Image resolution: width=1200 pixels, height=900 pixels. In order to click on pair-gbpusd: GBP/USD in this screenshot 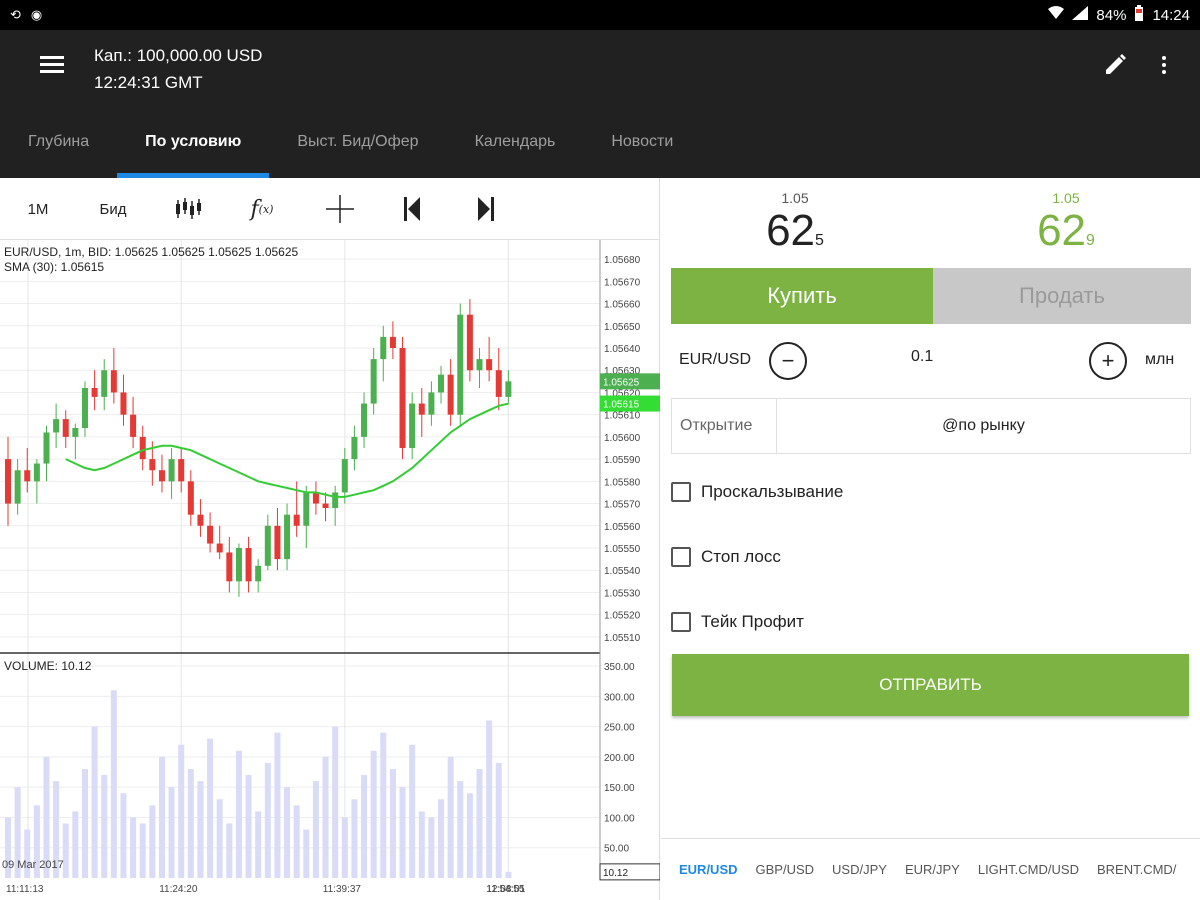, I will do `click(785, 869)`.